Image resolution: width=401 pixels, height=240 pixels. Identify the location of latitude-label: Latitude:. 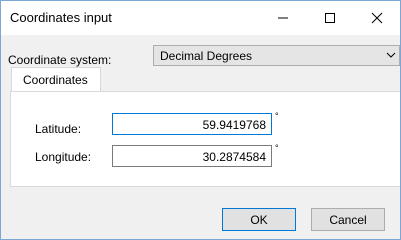
(58, 129).